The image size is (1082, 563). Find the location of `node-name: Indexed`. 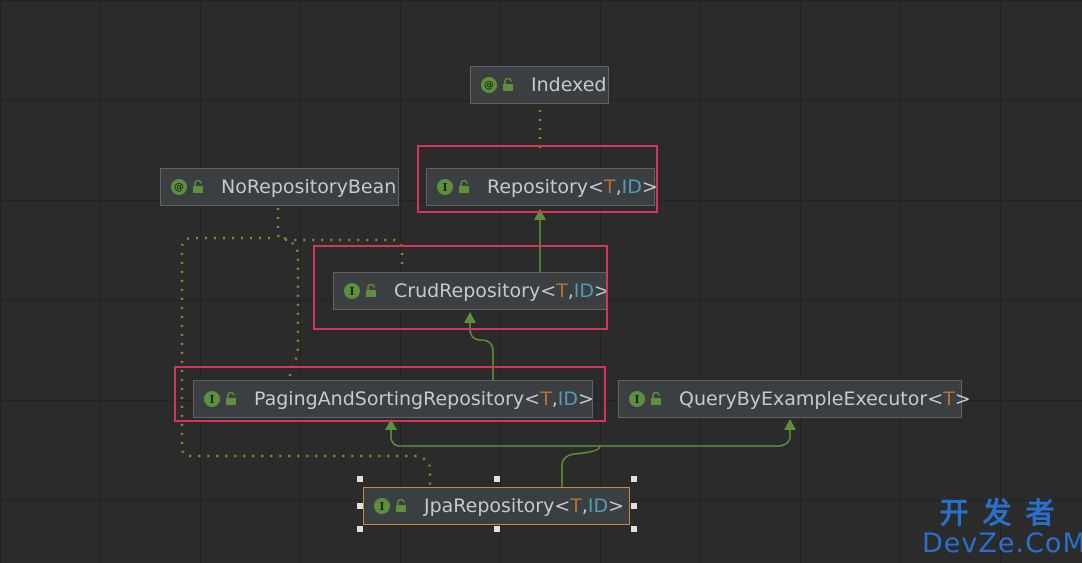

node-name: Indexed is located at coordinates (569, 85).